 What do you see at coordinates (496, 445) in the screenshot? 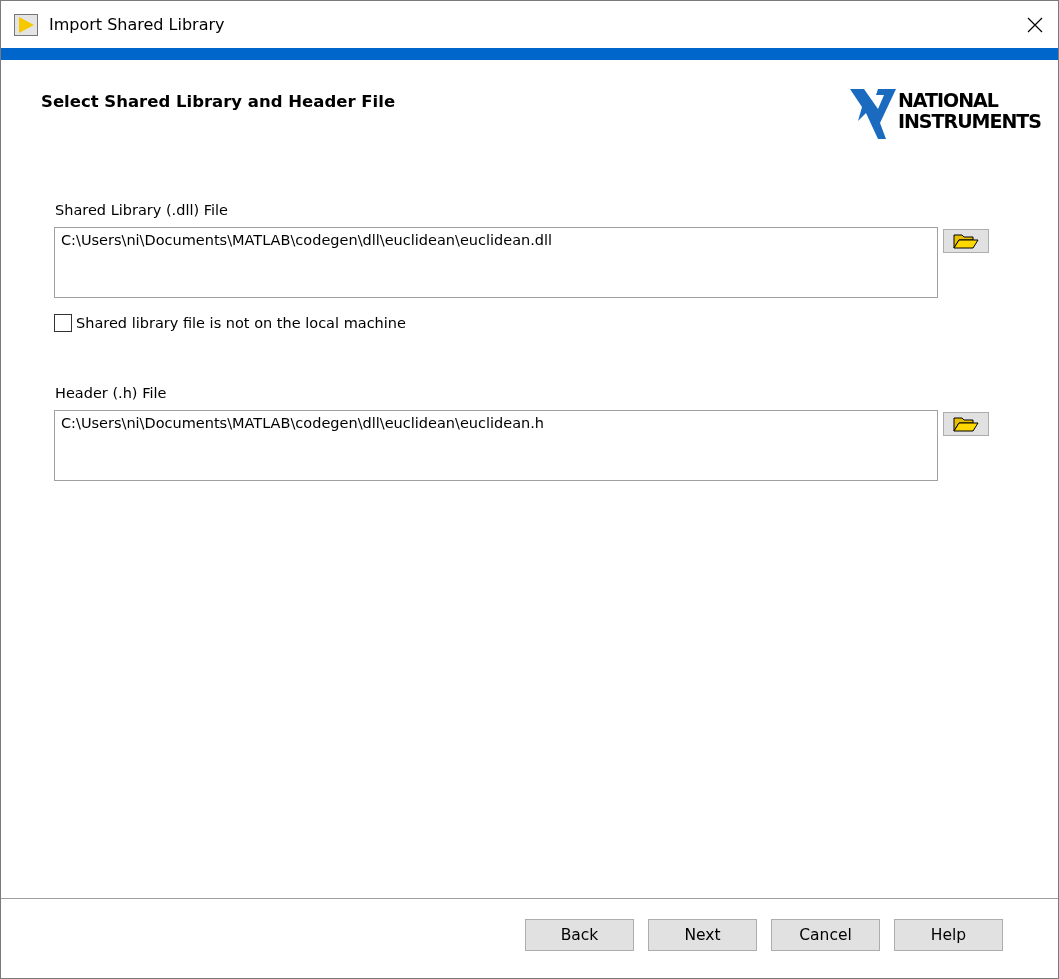
I see `input-field: C:\Users\ni\Documents\MATLAB\codegen\dll\euclidean\euclidean.h` at bounding box center [496, 445].